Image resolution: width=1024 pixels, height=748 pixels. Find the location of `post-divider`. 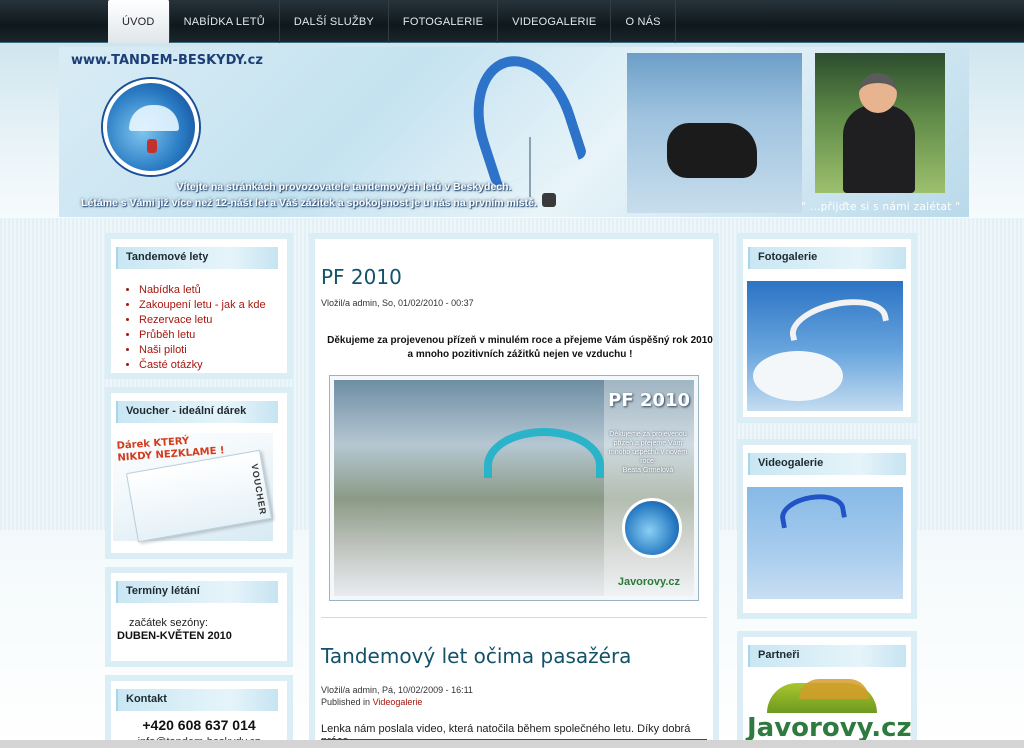

post-divider is located at coordinates (514, 617).